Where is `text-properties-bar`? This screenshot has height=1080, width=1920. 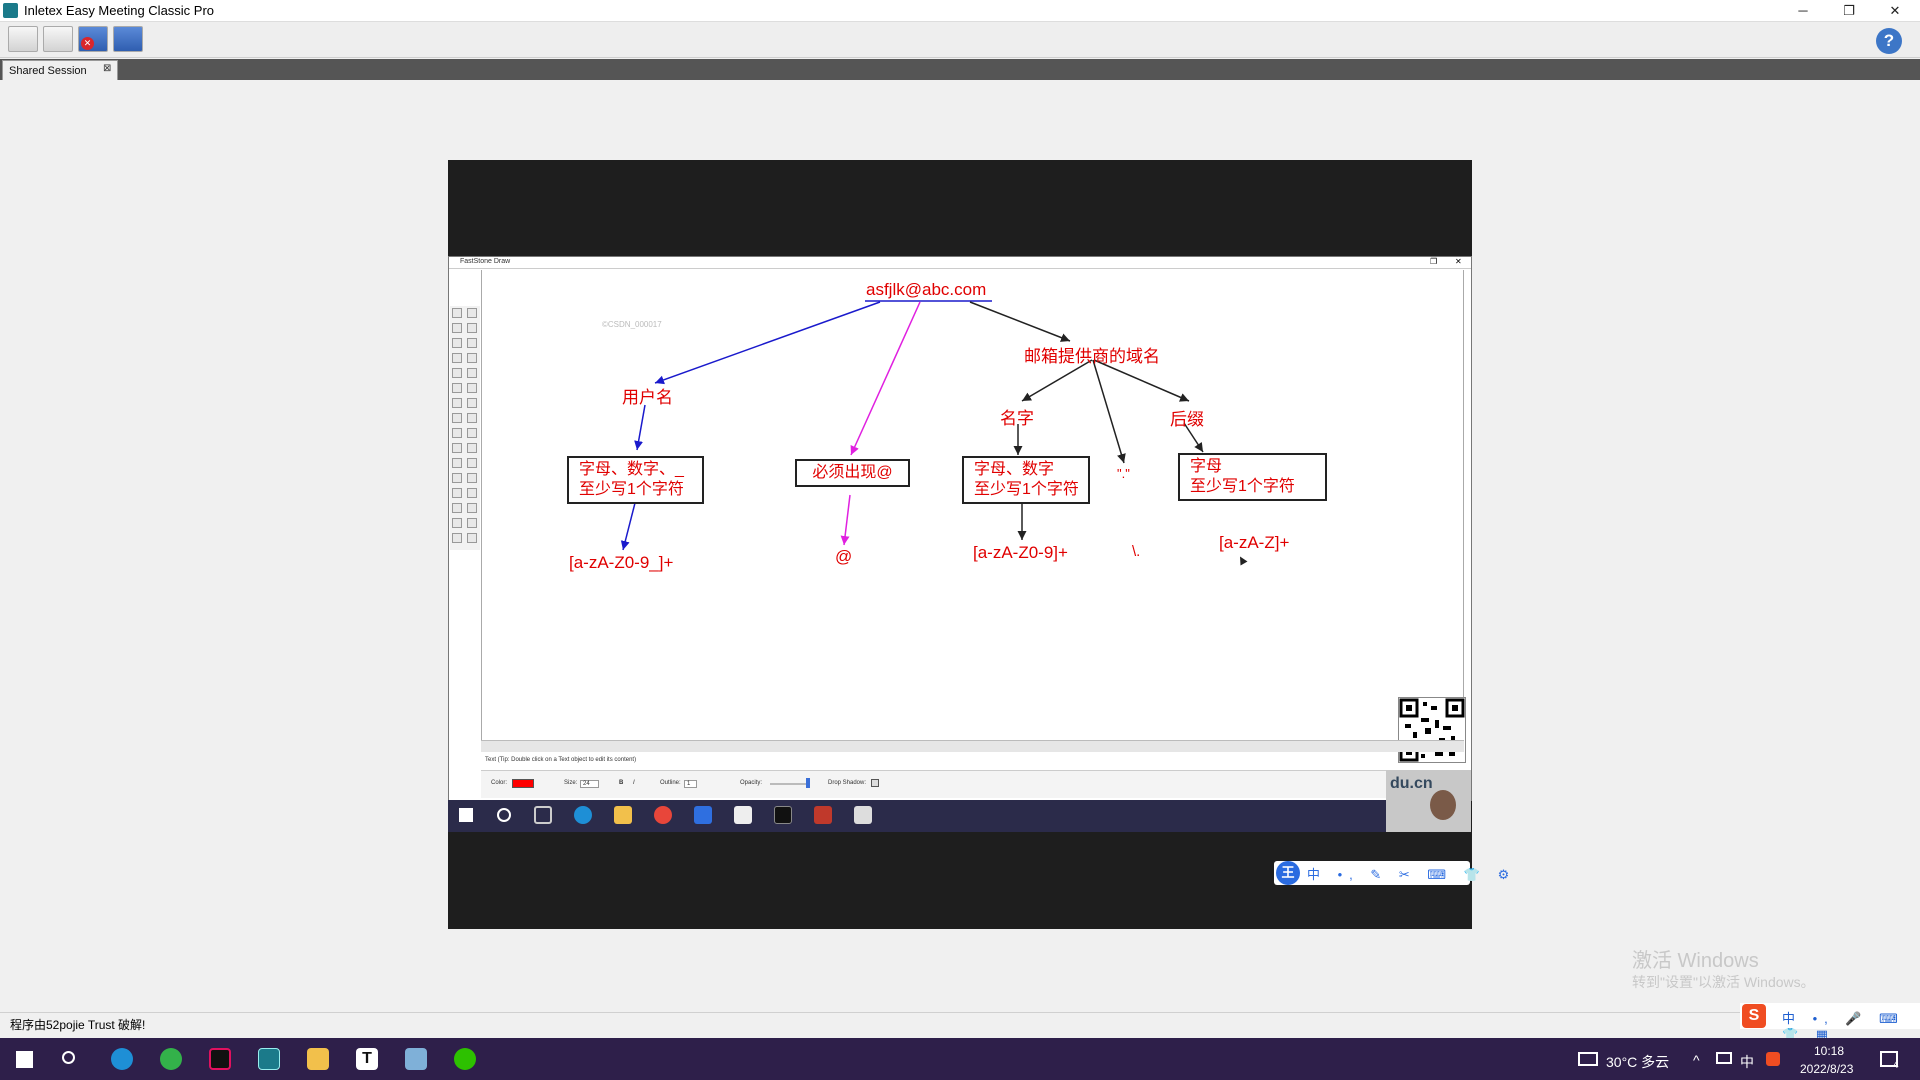 text-properties-bar is located at coordinates (972, 784).